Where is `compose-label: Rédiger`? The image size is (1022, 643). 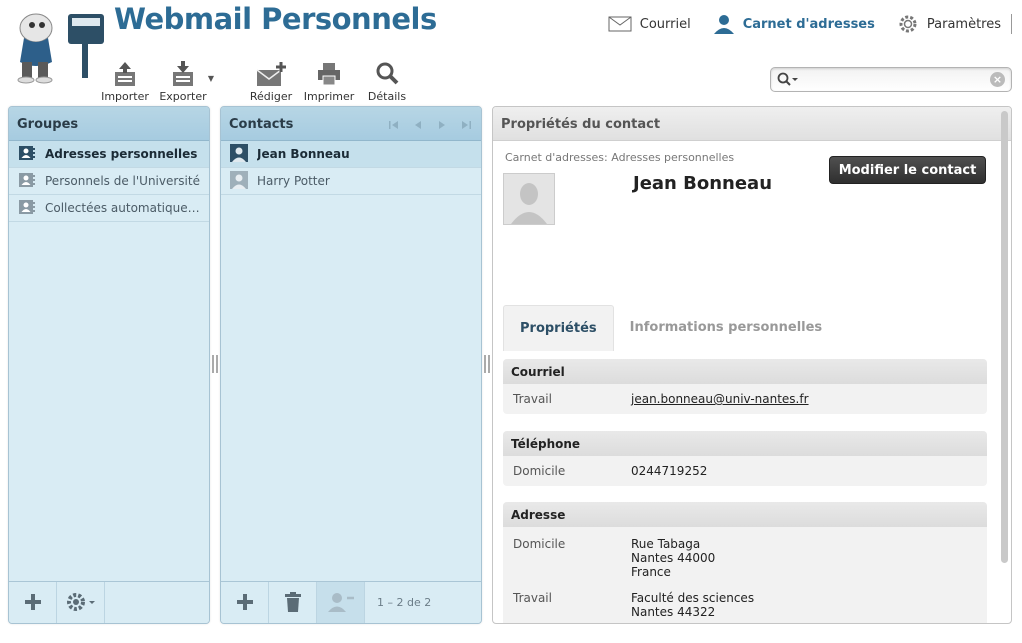 compose-label: Rédiger is located at coordinates (271, 96).